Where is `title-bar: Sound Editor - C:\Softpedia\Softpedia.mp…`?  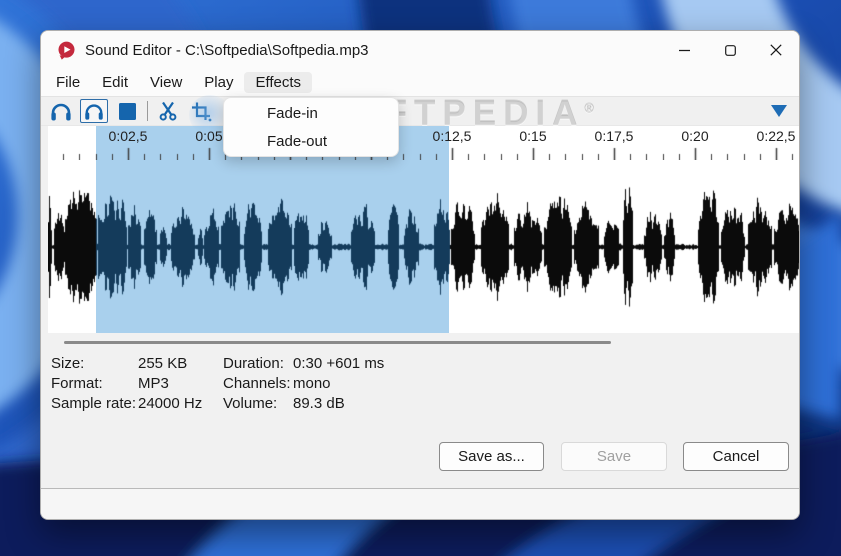
title-bar: Sound Editor - C:\Softpedia\Softpedia.mp… is located at coordinates (420, 50).